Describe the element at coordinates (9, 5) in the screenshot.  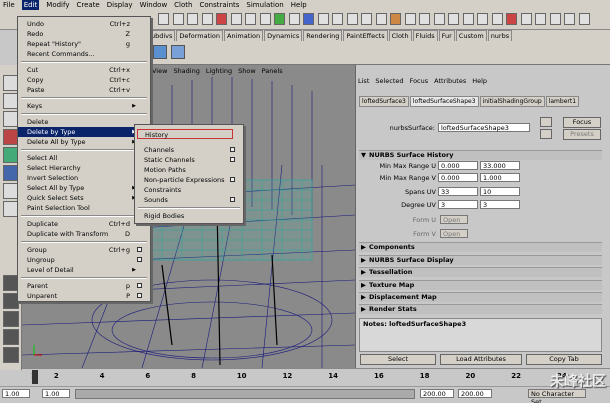
I see `menu-file: File` at that location.